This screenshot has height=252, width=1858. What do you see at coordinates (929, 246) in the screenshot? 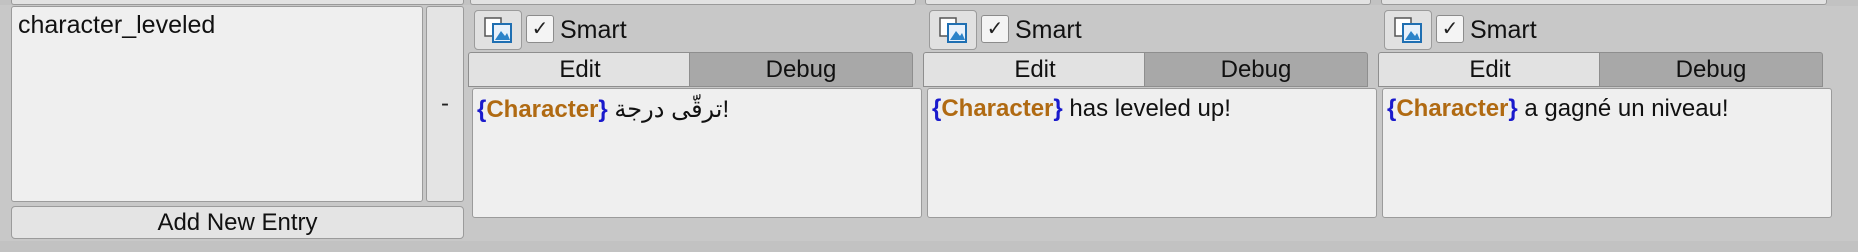
I see `bottom-strip` at bounding box center [929, 246].